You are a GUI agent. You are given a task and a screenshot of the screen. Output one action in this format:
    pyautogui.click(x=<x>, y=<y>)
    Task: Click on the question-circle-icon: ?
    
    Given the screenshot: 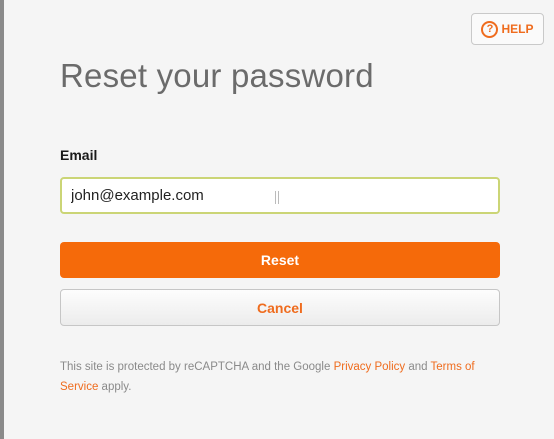 What is the action you would take?
    pyautogui.click(x=490, y=29)
    